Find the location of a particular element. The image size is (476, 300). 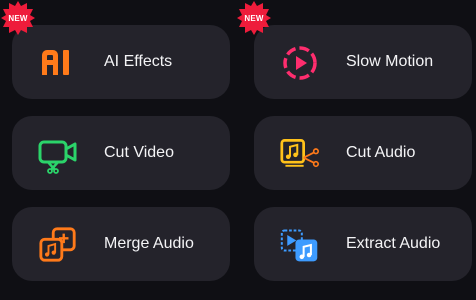

ai-effects-button: AI Effects is located at coordinates (121, 62).